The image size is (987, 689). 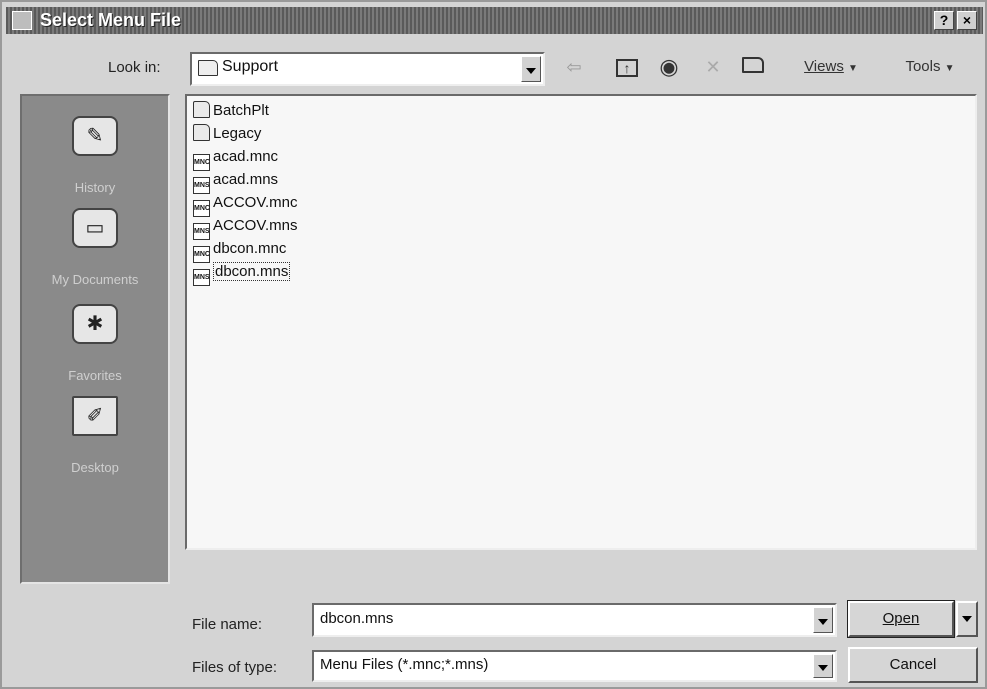 I want to click on tools-menu: Tools ▼, so click(x=930, y=67).